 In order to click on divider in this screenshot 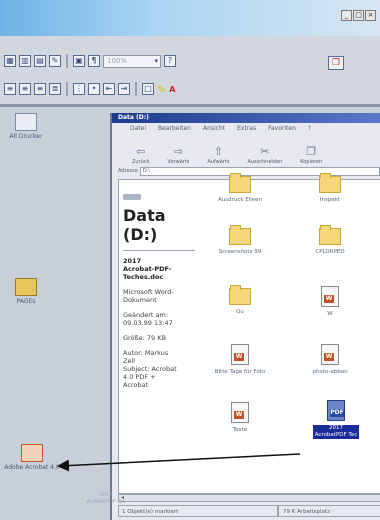, I will do `click(159, 250)`.